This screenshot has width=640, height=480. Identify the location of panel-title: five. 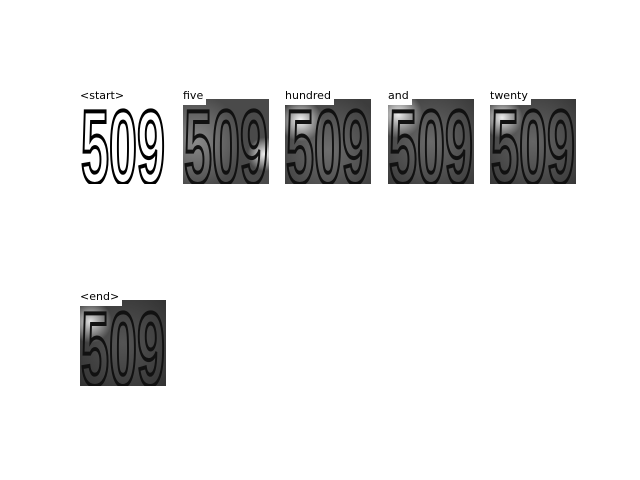
(195, 97).